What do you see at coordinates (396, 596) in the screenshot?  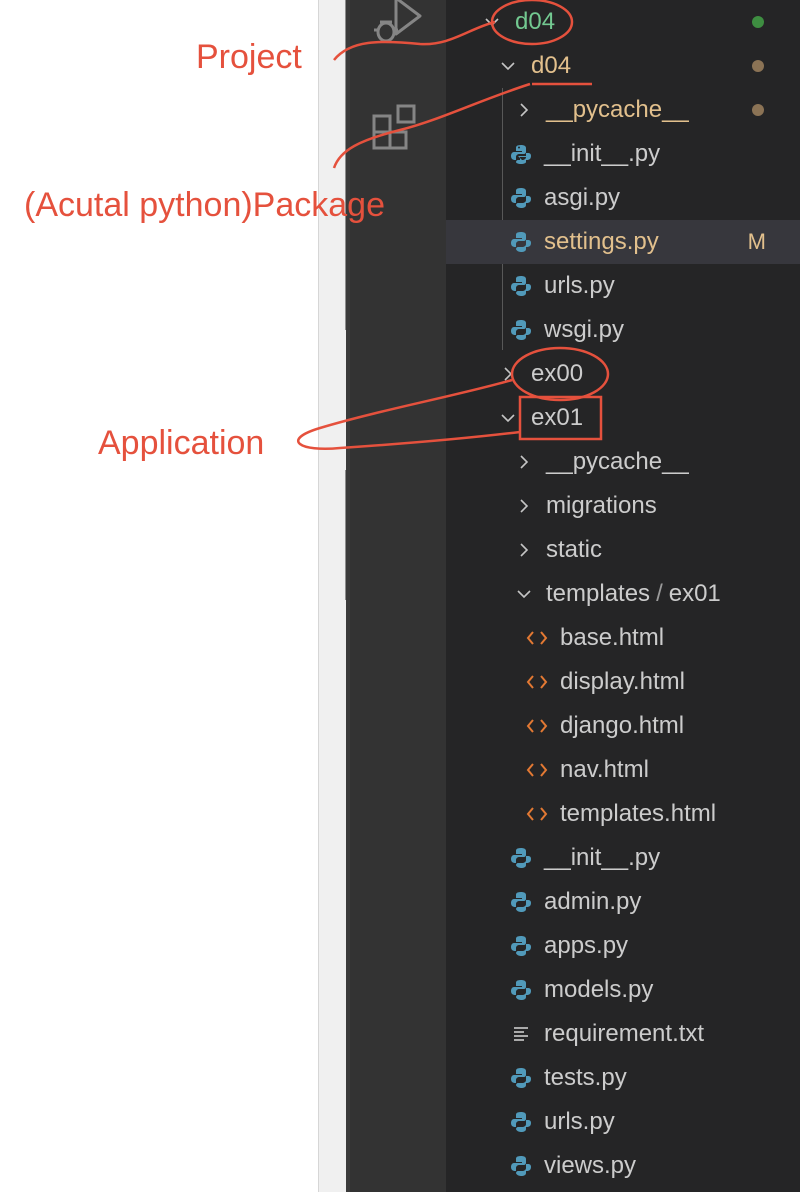 I see `activity-bar` at bounding box center [396, 596].